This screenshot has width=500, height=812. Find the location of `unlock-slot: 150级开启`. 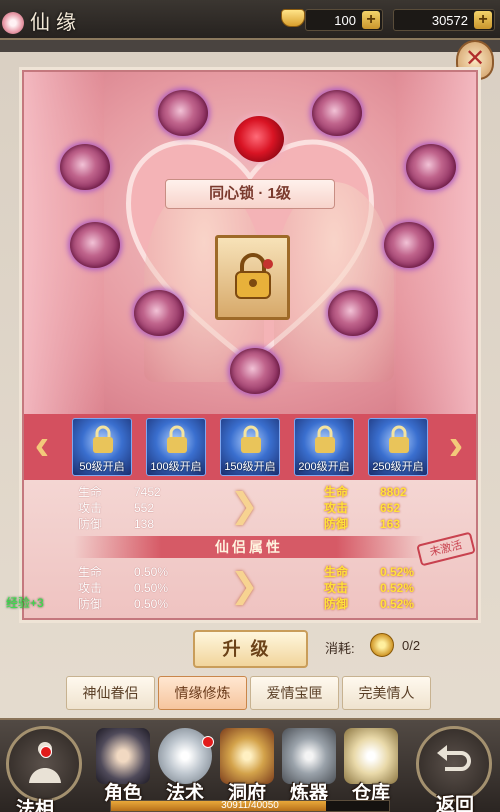

unlock-slot: 150级开启 is located at coordinates (250, 447).